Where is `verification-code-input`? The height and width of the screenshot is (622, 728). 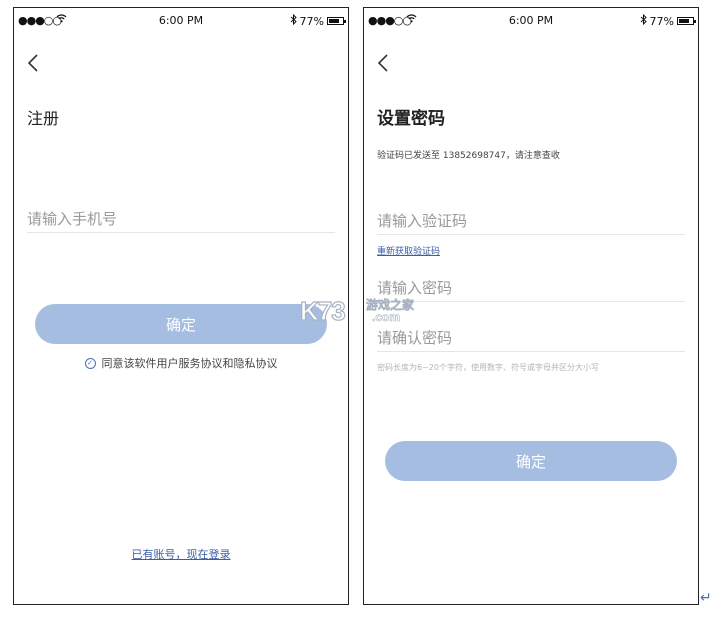
verification-code-input is located at coordinates (531, 221).